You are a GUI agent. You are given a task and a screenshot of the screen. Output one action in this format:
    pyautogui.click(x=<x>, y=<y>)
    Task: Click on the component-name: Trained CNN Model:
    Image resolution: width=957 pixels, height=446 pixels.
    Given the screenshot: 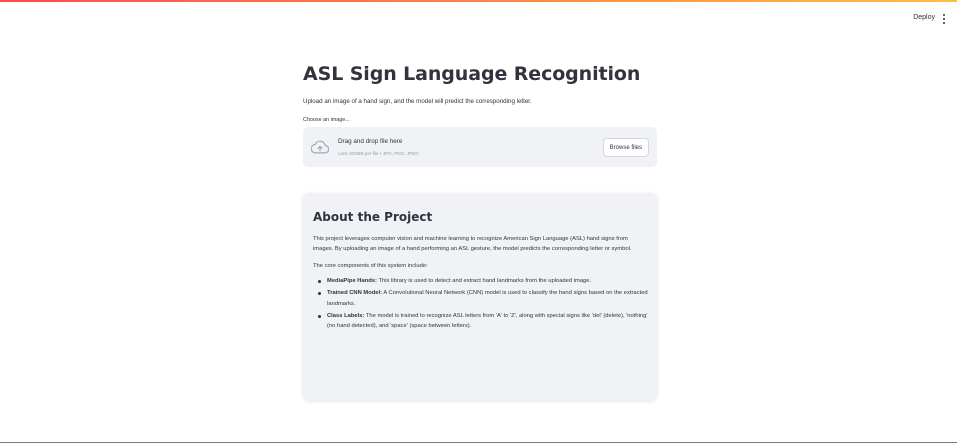 What is the action you would take?
    pyautogui.click(x=355, y=293)
    